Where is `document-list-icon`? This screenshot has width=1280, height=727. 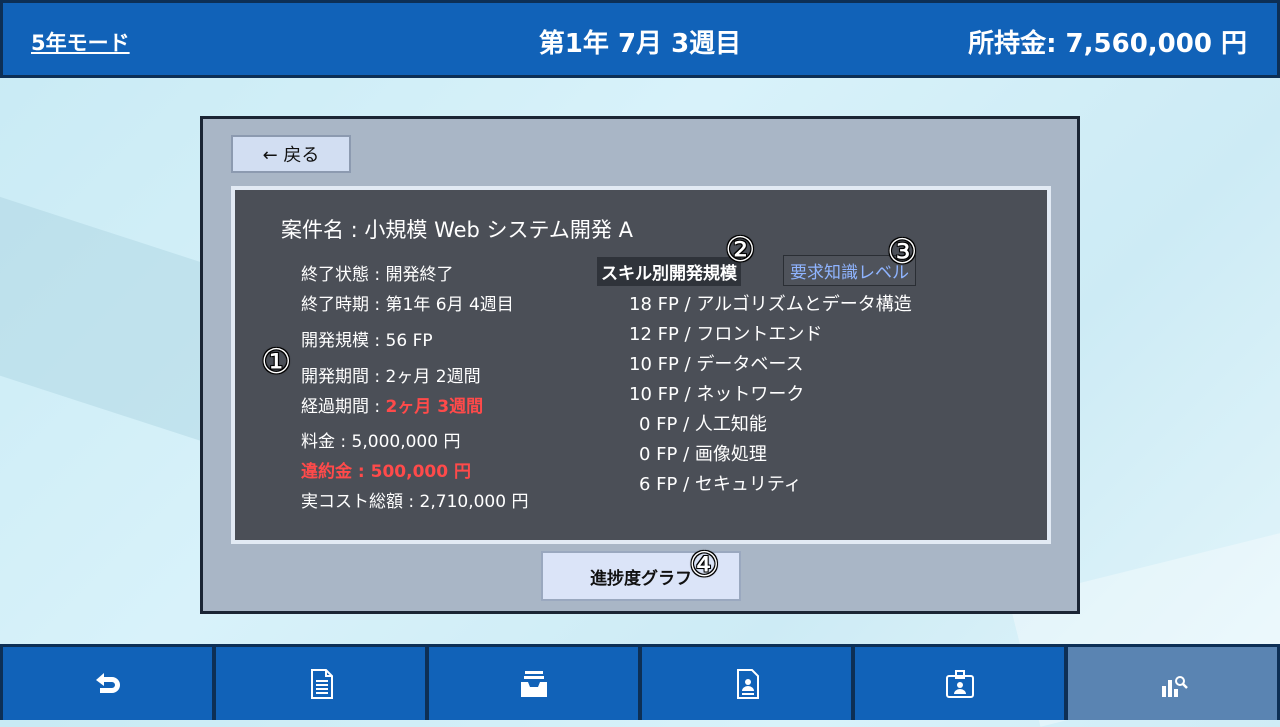 document-list-icon is located at coordinates (321, 683).